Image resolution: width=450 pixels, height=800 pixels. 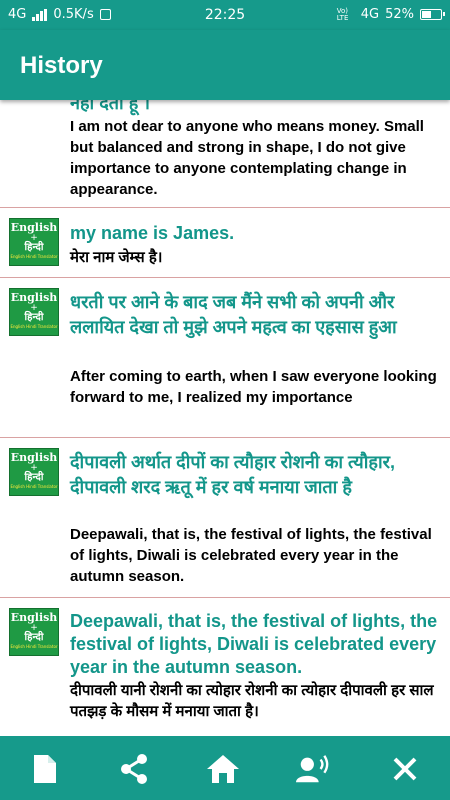 I want to click on share-button, so click(x=134, y=769).